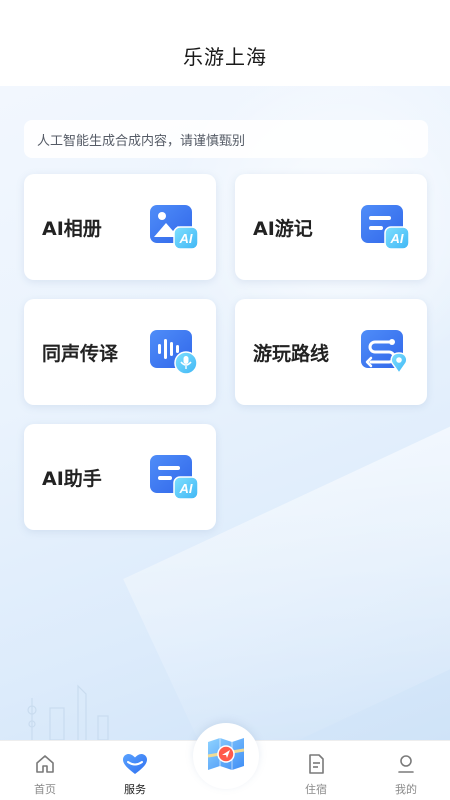 This screenshot has height=800, width=450. What do you see at coordinates (45, 789) in the screenshot?
I see `tab-label: 首页` at bounding box center [45, 789].